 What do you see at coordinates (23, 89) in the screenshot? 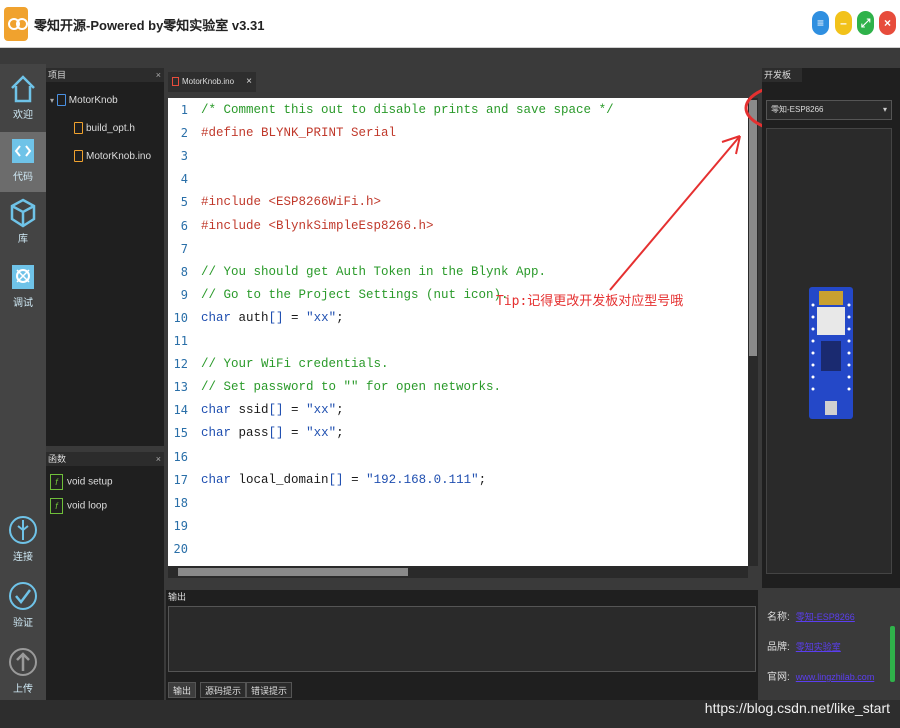
I see `home-icon` at bounding box center [23, 89].